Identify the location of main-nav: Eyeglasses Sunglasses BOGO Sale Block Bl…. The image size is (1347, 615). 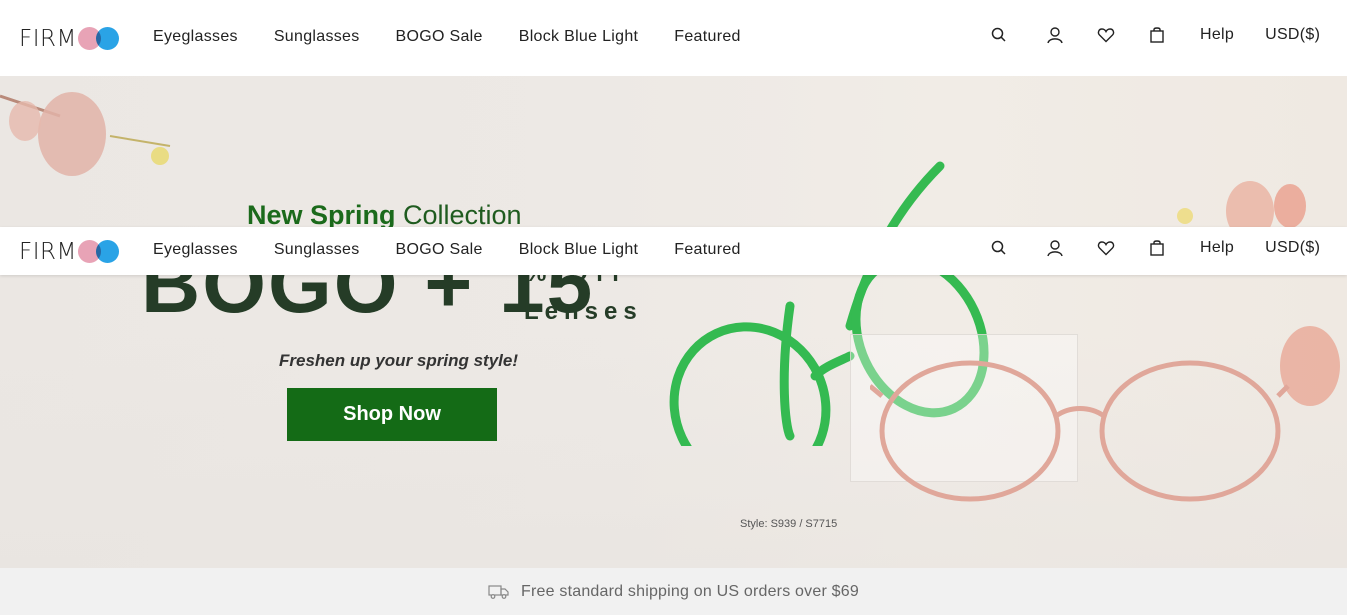
(447, 37).